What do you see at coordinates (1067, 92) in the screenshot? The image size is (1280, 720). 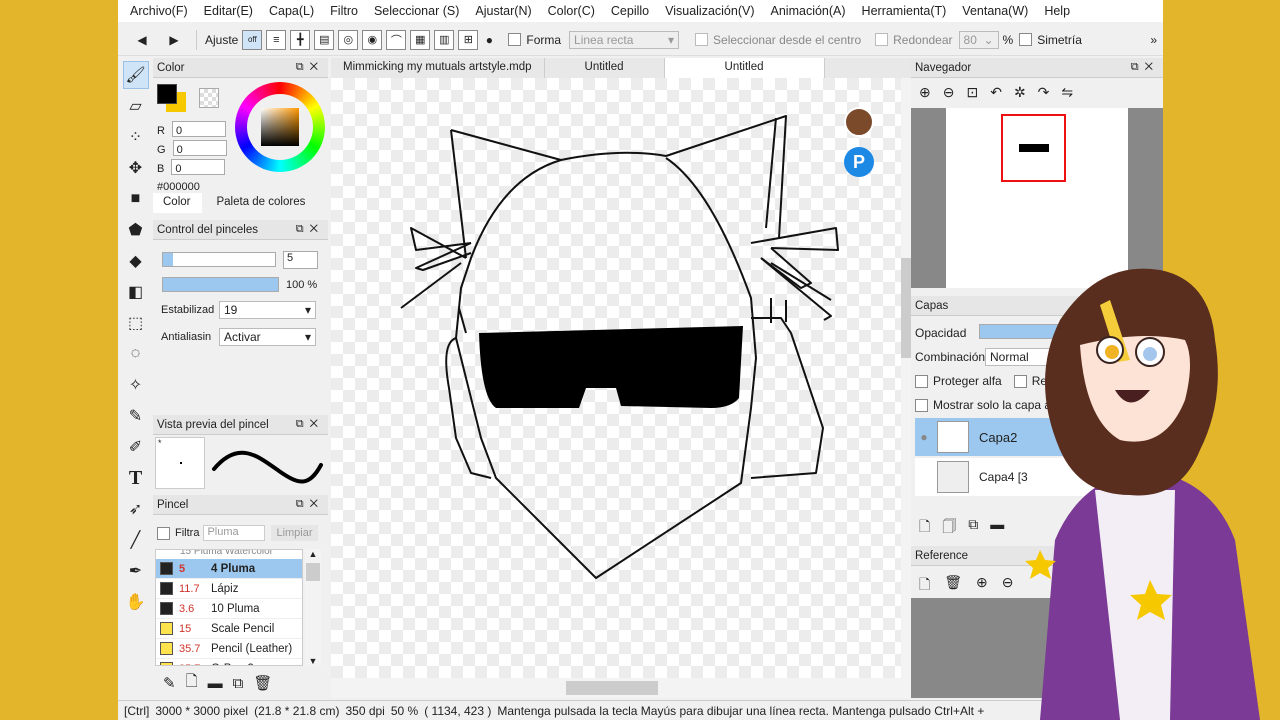 I see `flip-icon: ⇋` at bounding box center [1067, 92].